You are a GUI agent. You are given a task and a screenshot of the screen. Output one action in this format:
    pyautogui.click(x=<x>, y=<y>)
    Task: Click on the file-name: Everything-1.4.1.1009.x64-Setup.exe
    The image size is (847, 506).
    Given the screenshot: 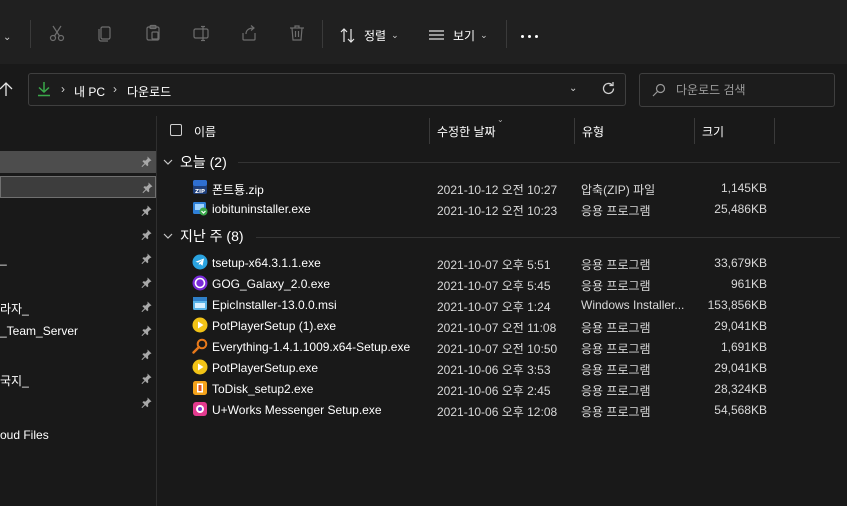 What is the action you would take?
    pyautogui.click(x=311, y=347)
    